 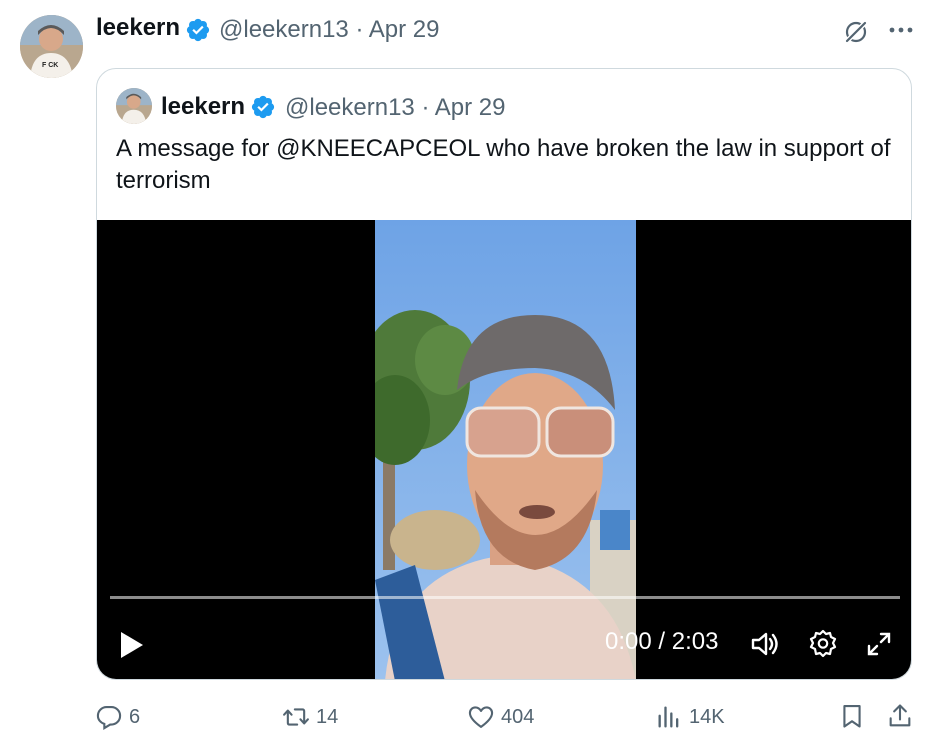 What do you see at coordinates (765, 644) in the screenshot?
I see `volume-icon` at bounding box center [765, 644].